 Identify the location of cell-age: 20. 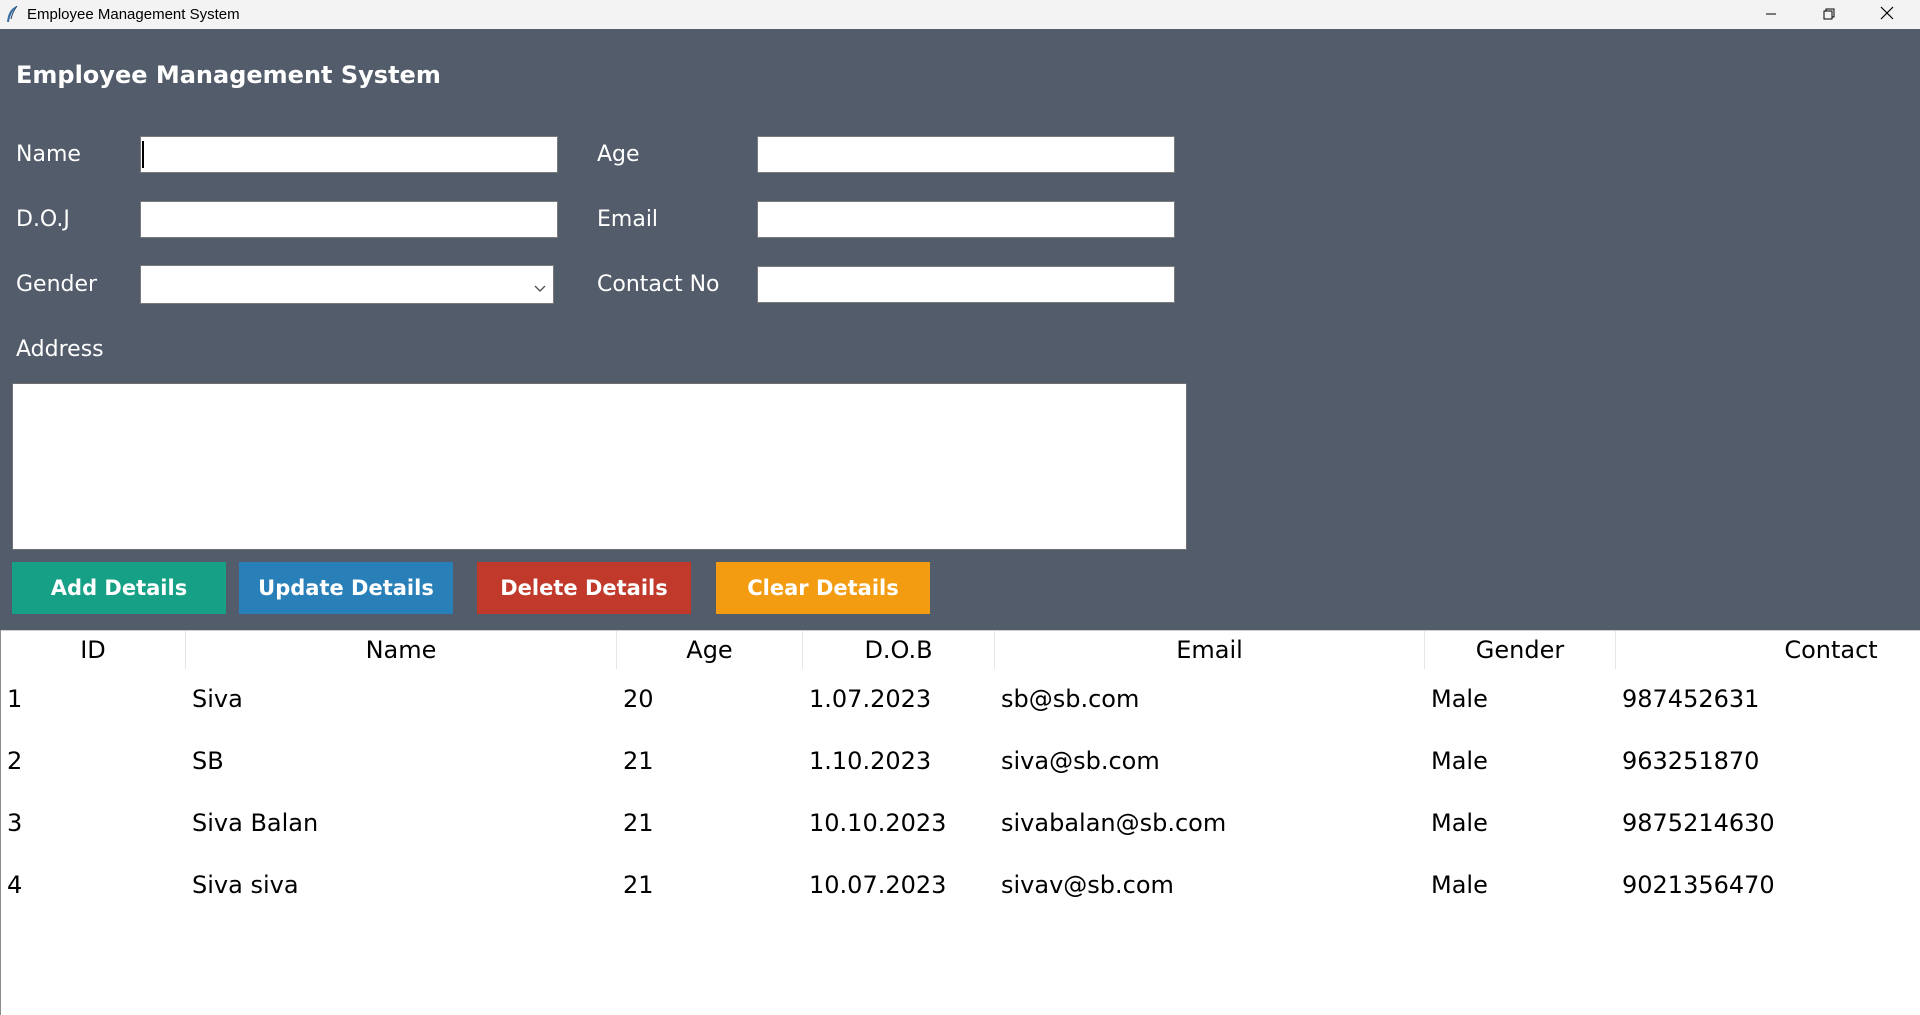
(638, 699).